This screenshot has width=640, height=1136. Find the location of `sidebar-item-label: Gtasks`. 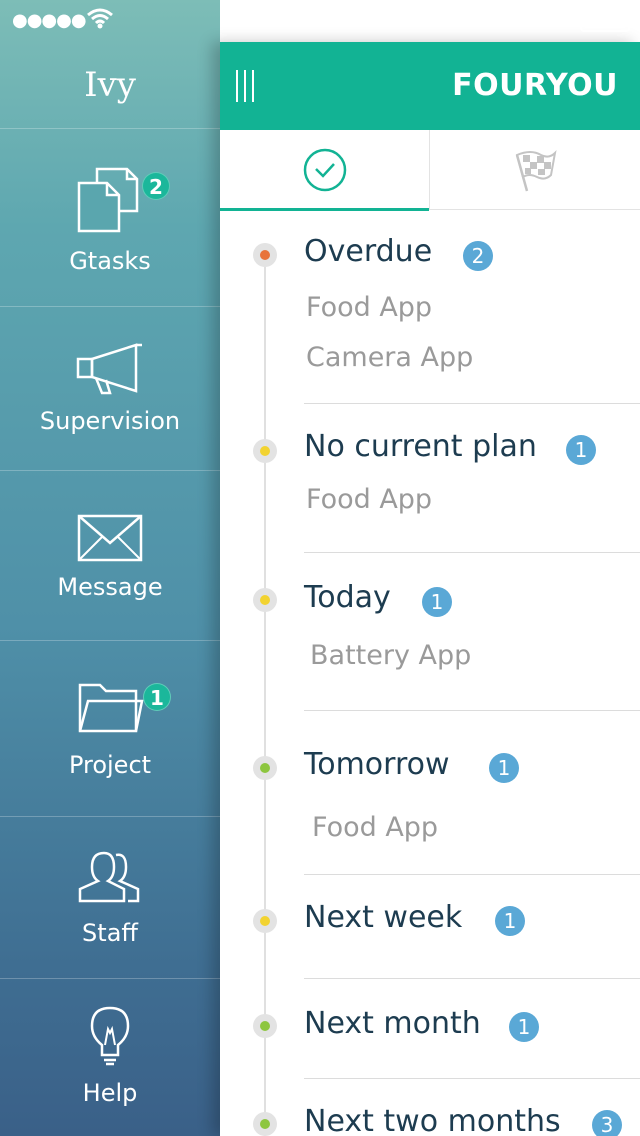

sidebar-item-label: Gtasks is located at coordinates (110, 261).